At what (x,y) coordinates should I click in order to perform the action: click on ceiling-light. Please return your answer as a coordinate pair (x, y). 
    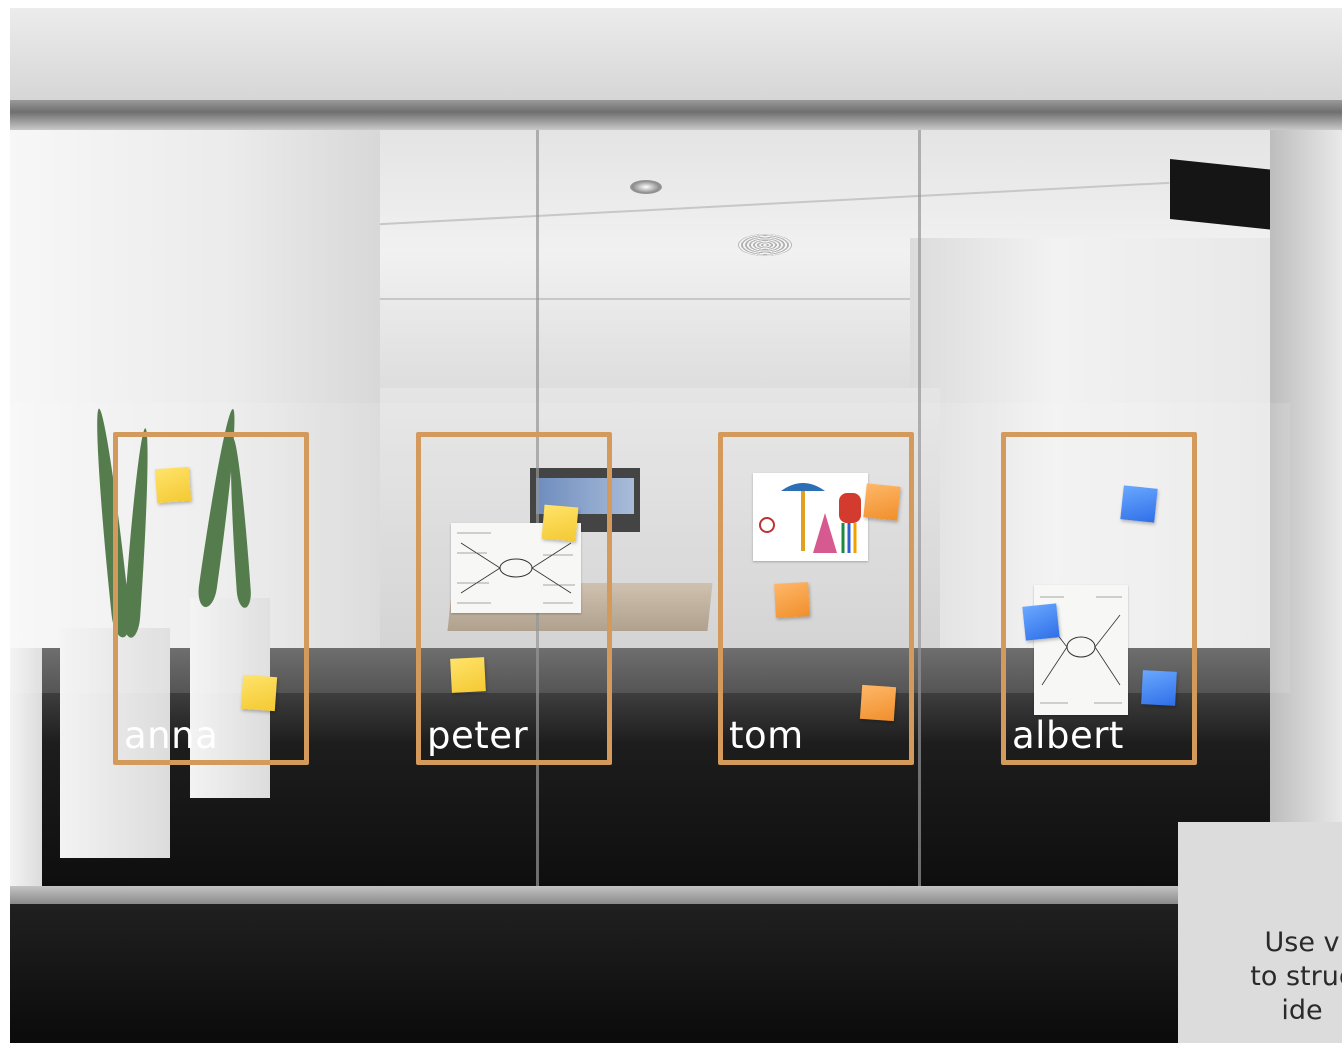
    Looking at the image, I should click on (646, 187).